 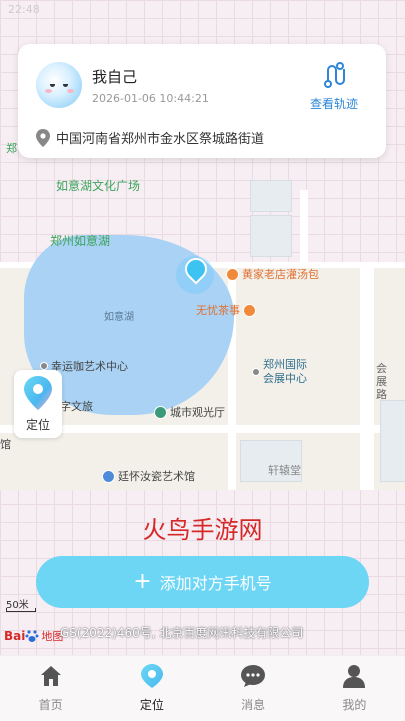 I want to click on view-track-button: 查看轨迹, so click(x=334, y=87).